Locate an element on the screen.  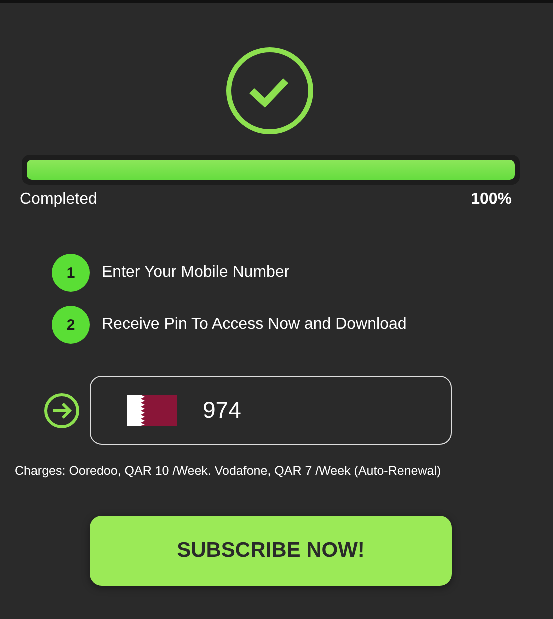
step-number: 1 is located at coordinates (71, 273).